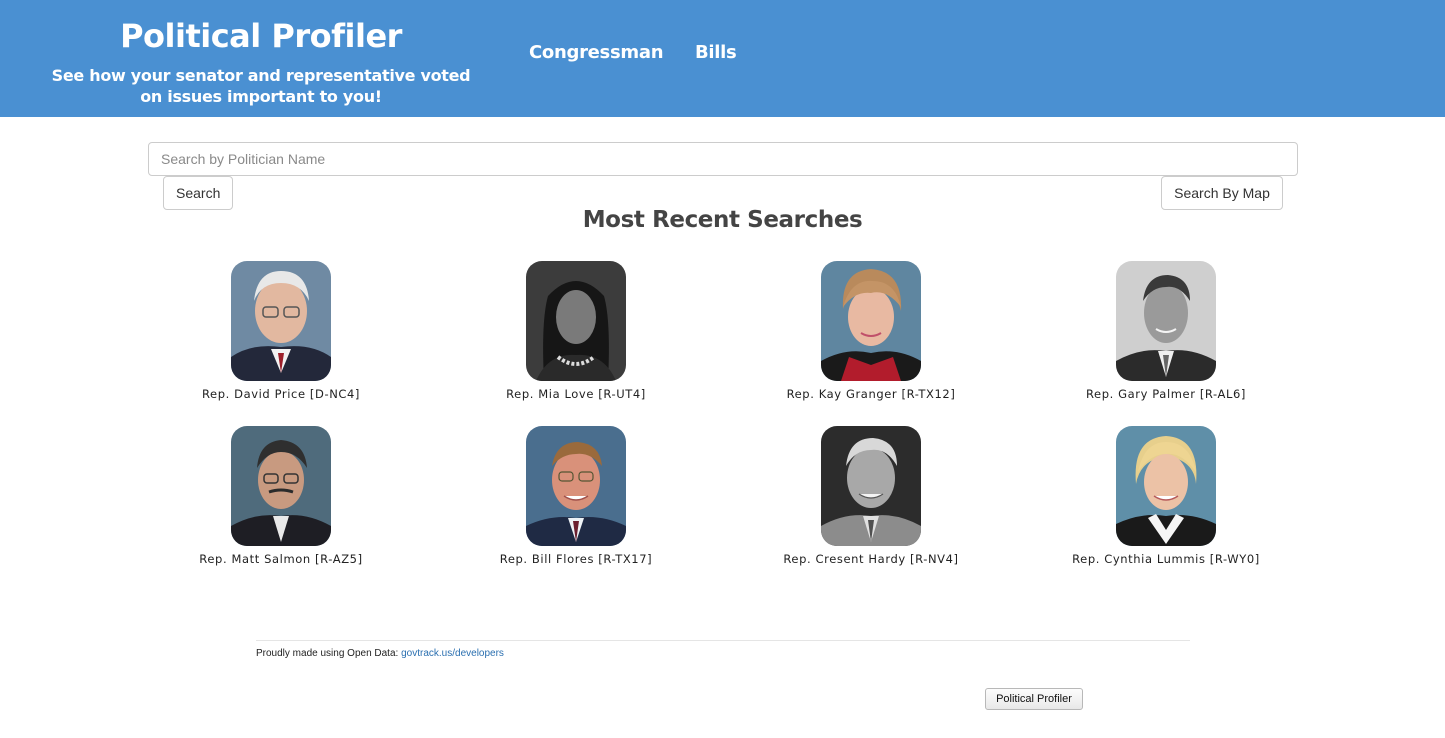 The width and height of the screenshot is (1445, 738). What do you see at coordinates (281, 559) in the screenshot?
I see `politician-name: Rep. Matt Salmon [R-AZ5]` at bounding box center [281, 559].